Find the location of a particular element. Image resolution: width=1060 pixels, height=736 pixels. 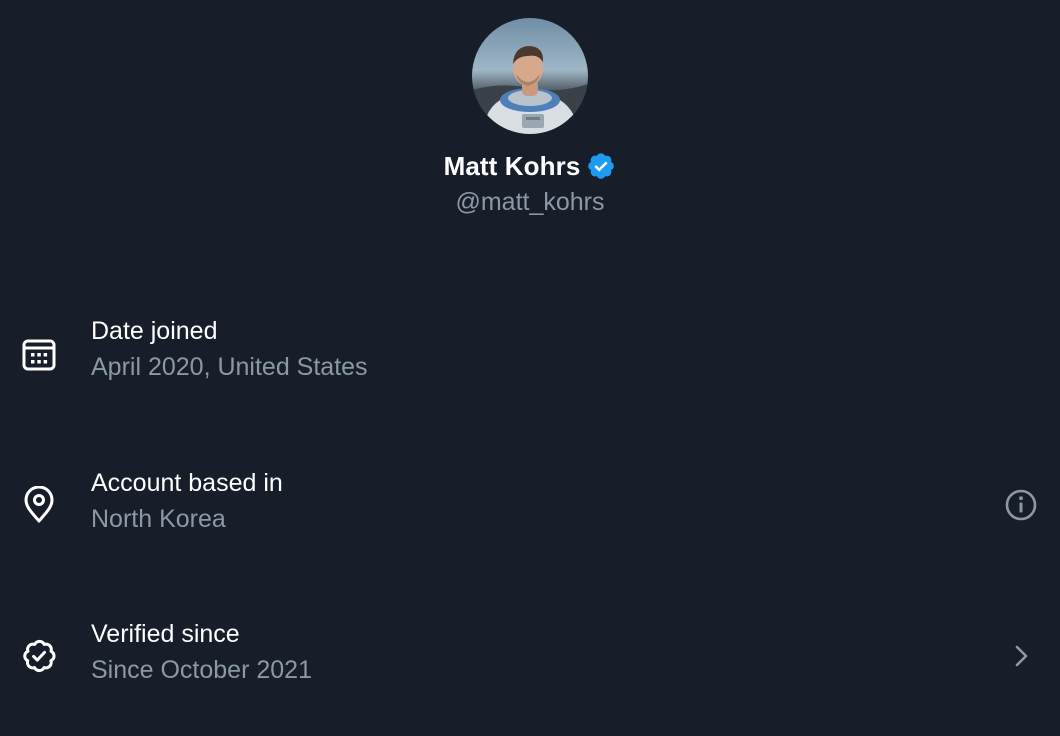

verified-badge-icon is located at coordinates (601, 166).